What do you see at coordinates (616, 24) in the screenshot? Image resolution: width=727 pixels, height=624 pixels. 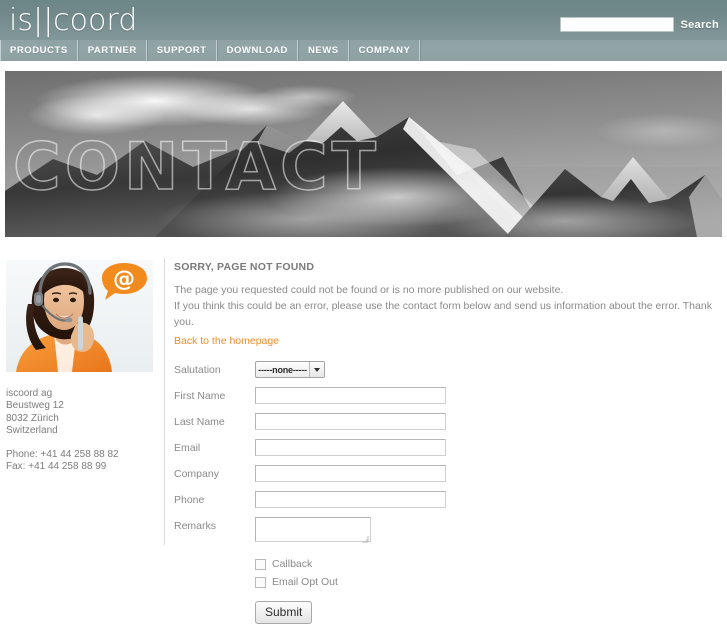 I see `search-input` at bounding box center [616, 24].